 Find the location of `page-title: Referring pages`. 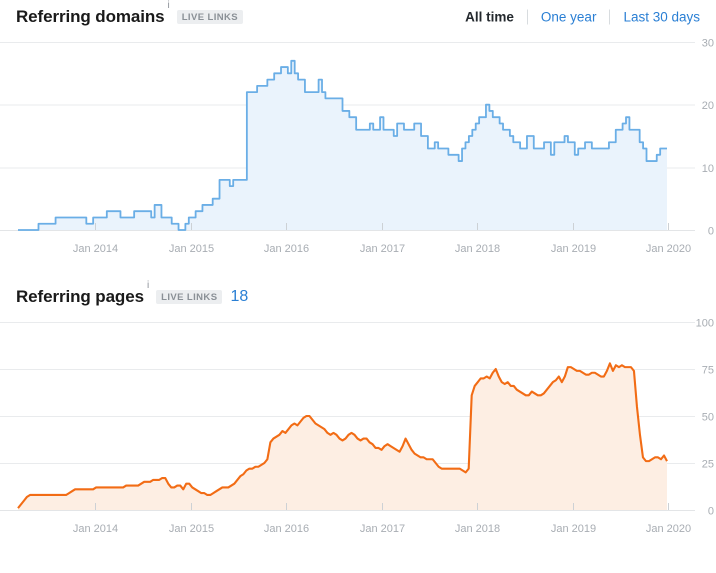

page-title: Referring pages is located at coordinates (80, 296).